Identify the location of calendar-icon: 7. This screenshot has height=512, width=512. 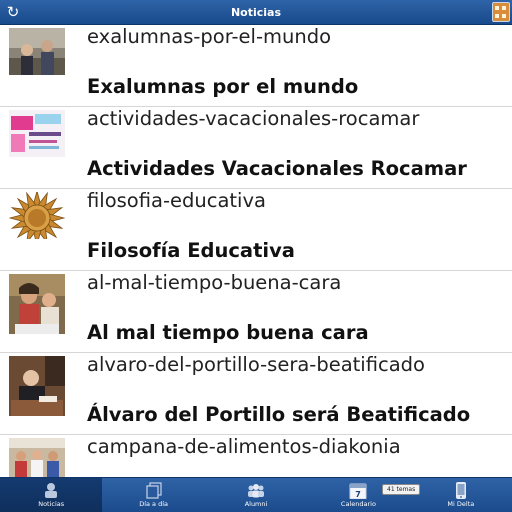
(358, 491).